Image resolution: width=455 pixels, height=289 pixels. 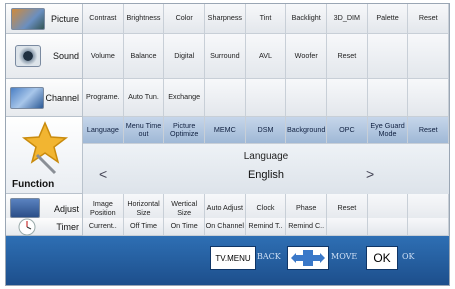 I want to click on category-timer: Timer, so click(x=44, y=227).